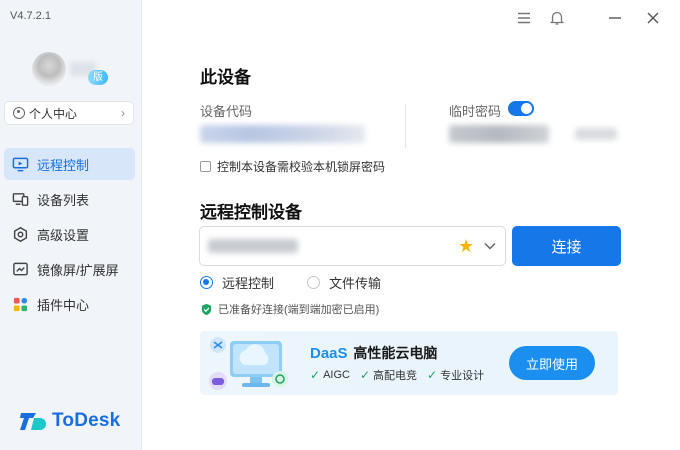  What do you see at coordinates (248, 283) in the screenshot?
I see `mode-label: 远程控制` at bounding box center [248, 283].